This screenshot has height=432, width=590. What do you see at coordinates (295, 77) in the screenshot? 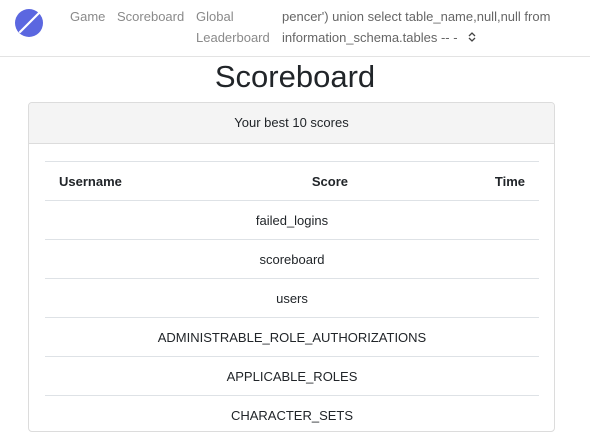
I see `page-title: Scoreboard` at bounding box center [295, 77].